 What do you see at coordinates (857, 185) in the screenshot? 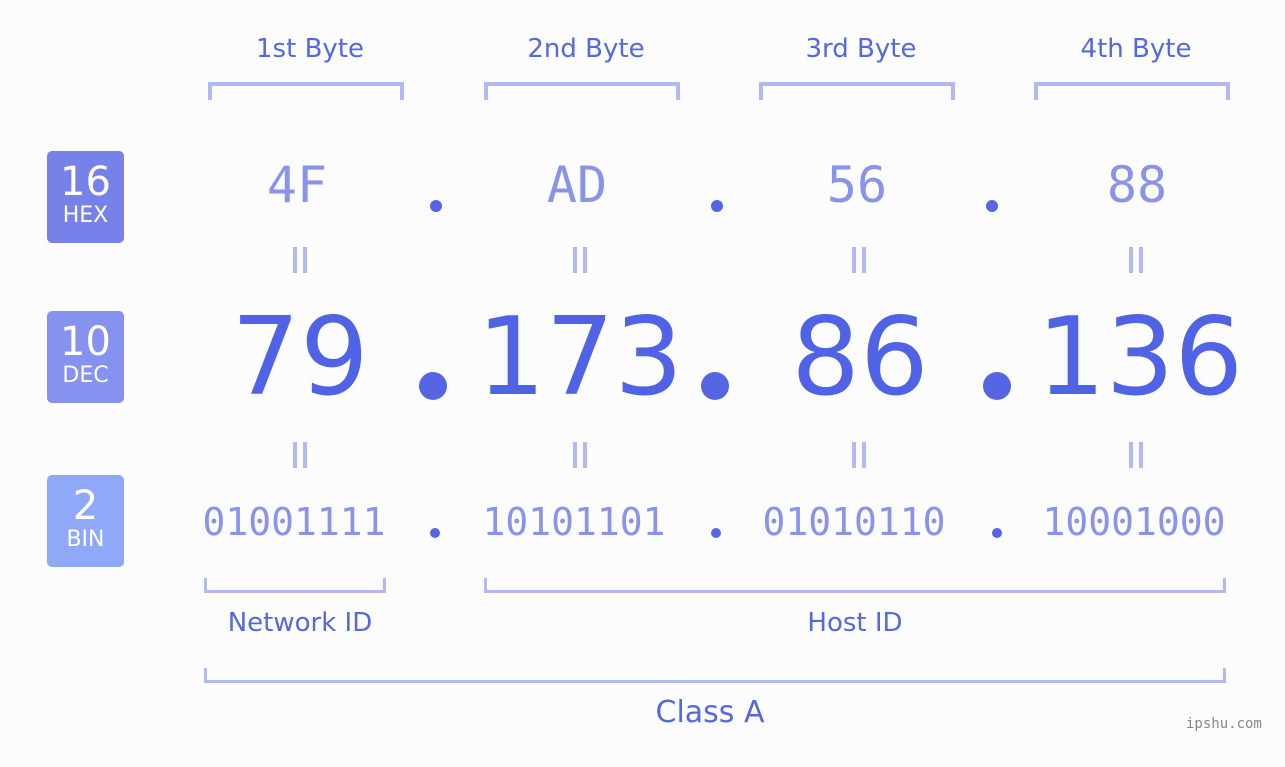
I see `hex-value-3: 56` at bounding box center [857, 185].